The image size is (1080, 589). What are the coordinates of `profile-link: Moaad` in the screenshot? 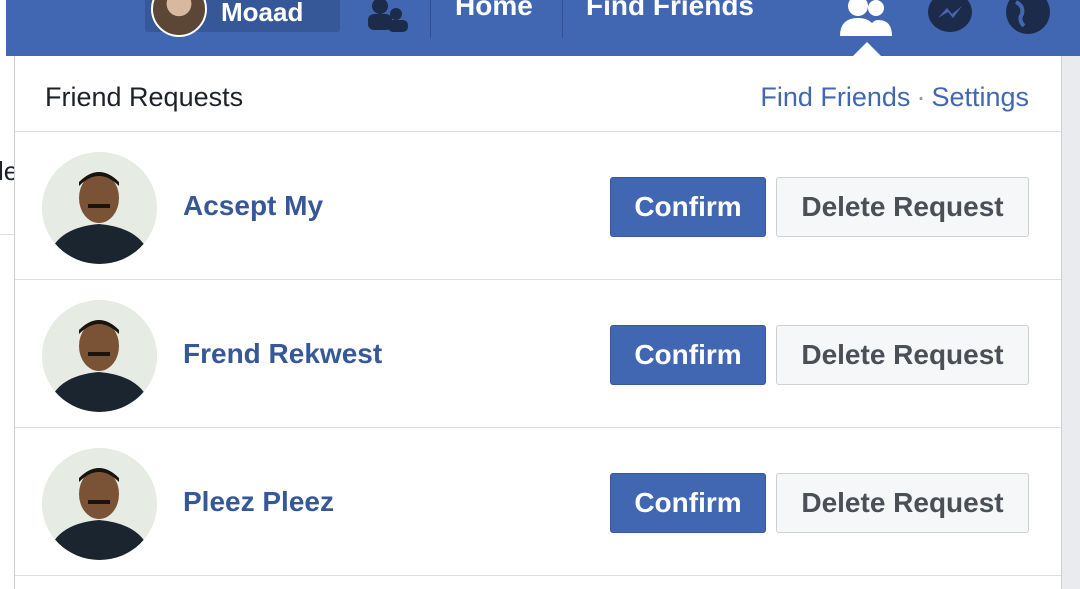 It's located at (242, 18).